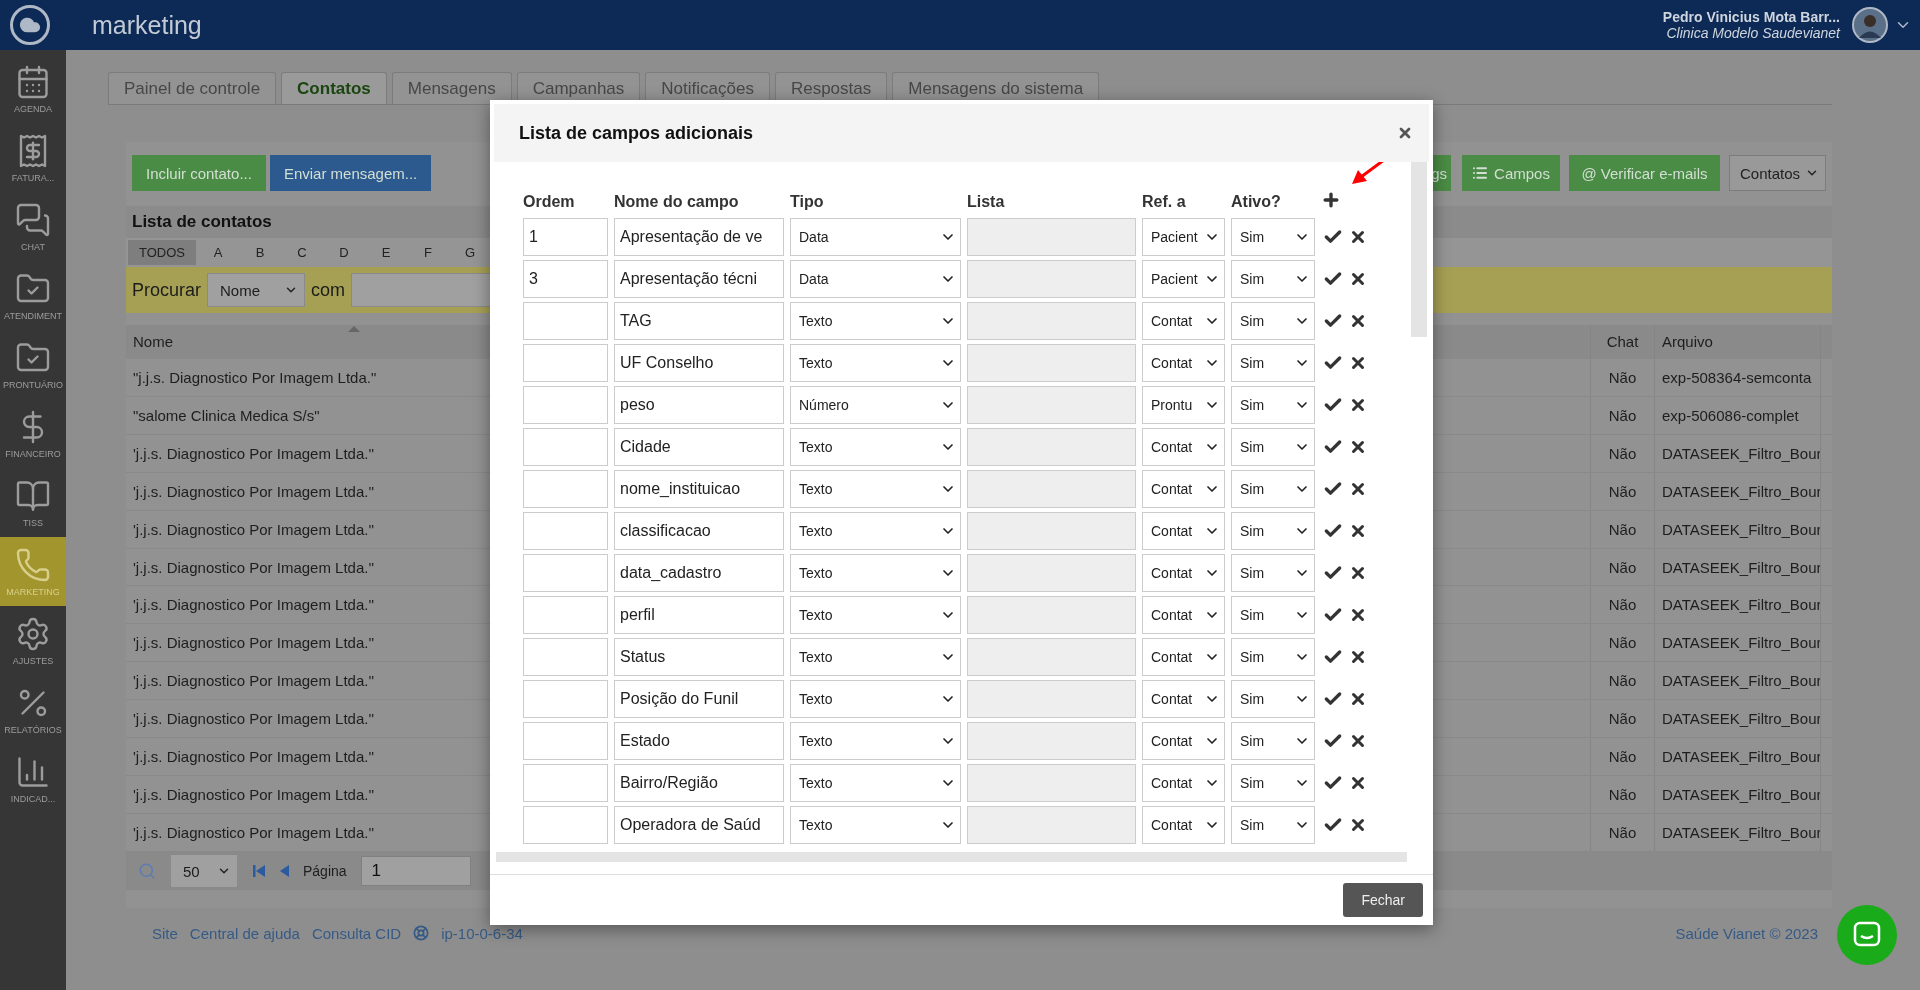 Image resolution: width=1920 pixels, height=990 pixels. I want to click on field-name-input: Operadora de Saúd, so click(699, 825).